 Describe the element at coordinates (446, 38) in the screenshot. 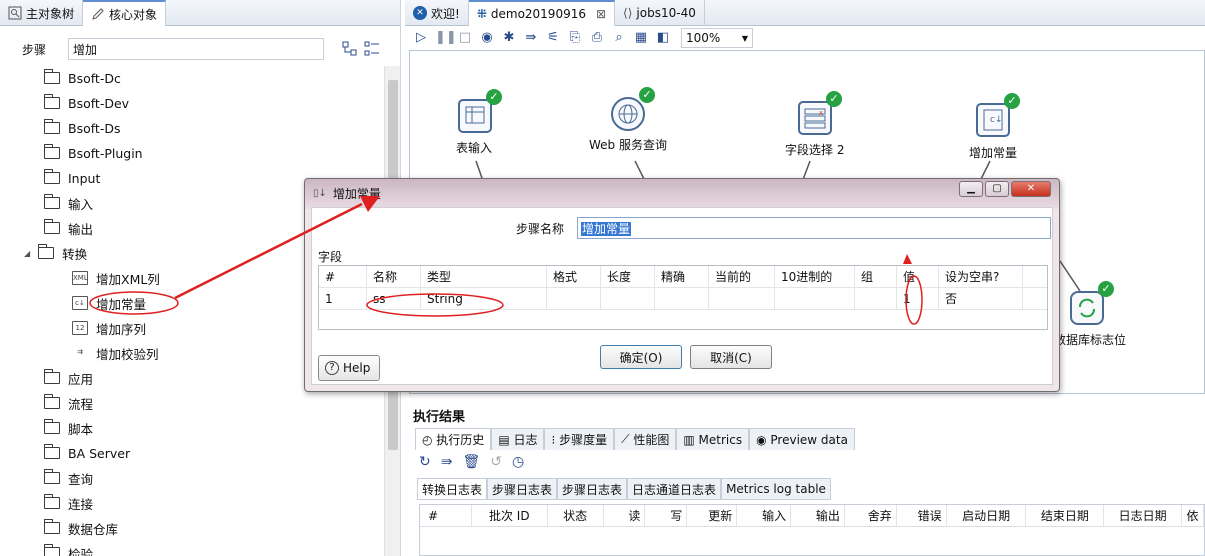

I see `pause-icon: ❚❚` at that location.